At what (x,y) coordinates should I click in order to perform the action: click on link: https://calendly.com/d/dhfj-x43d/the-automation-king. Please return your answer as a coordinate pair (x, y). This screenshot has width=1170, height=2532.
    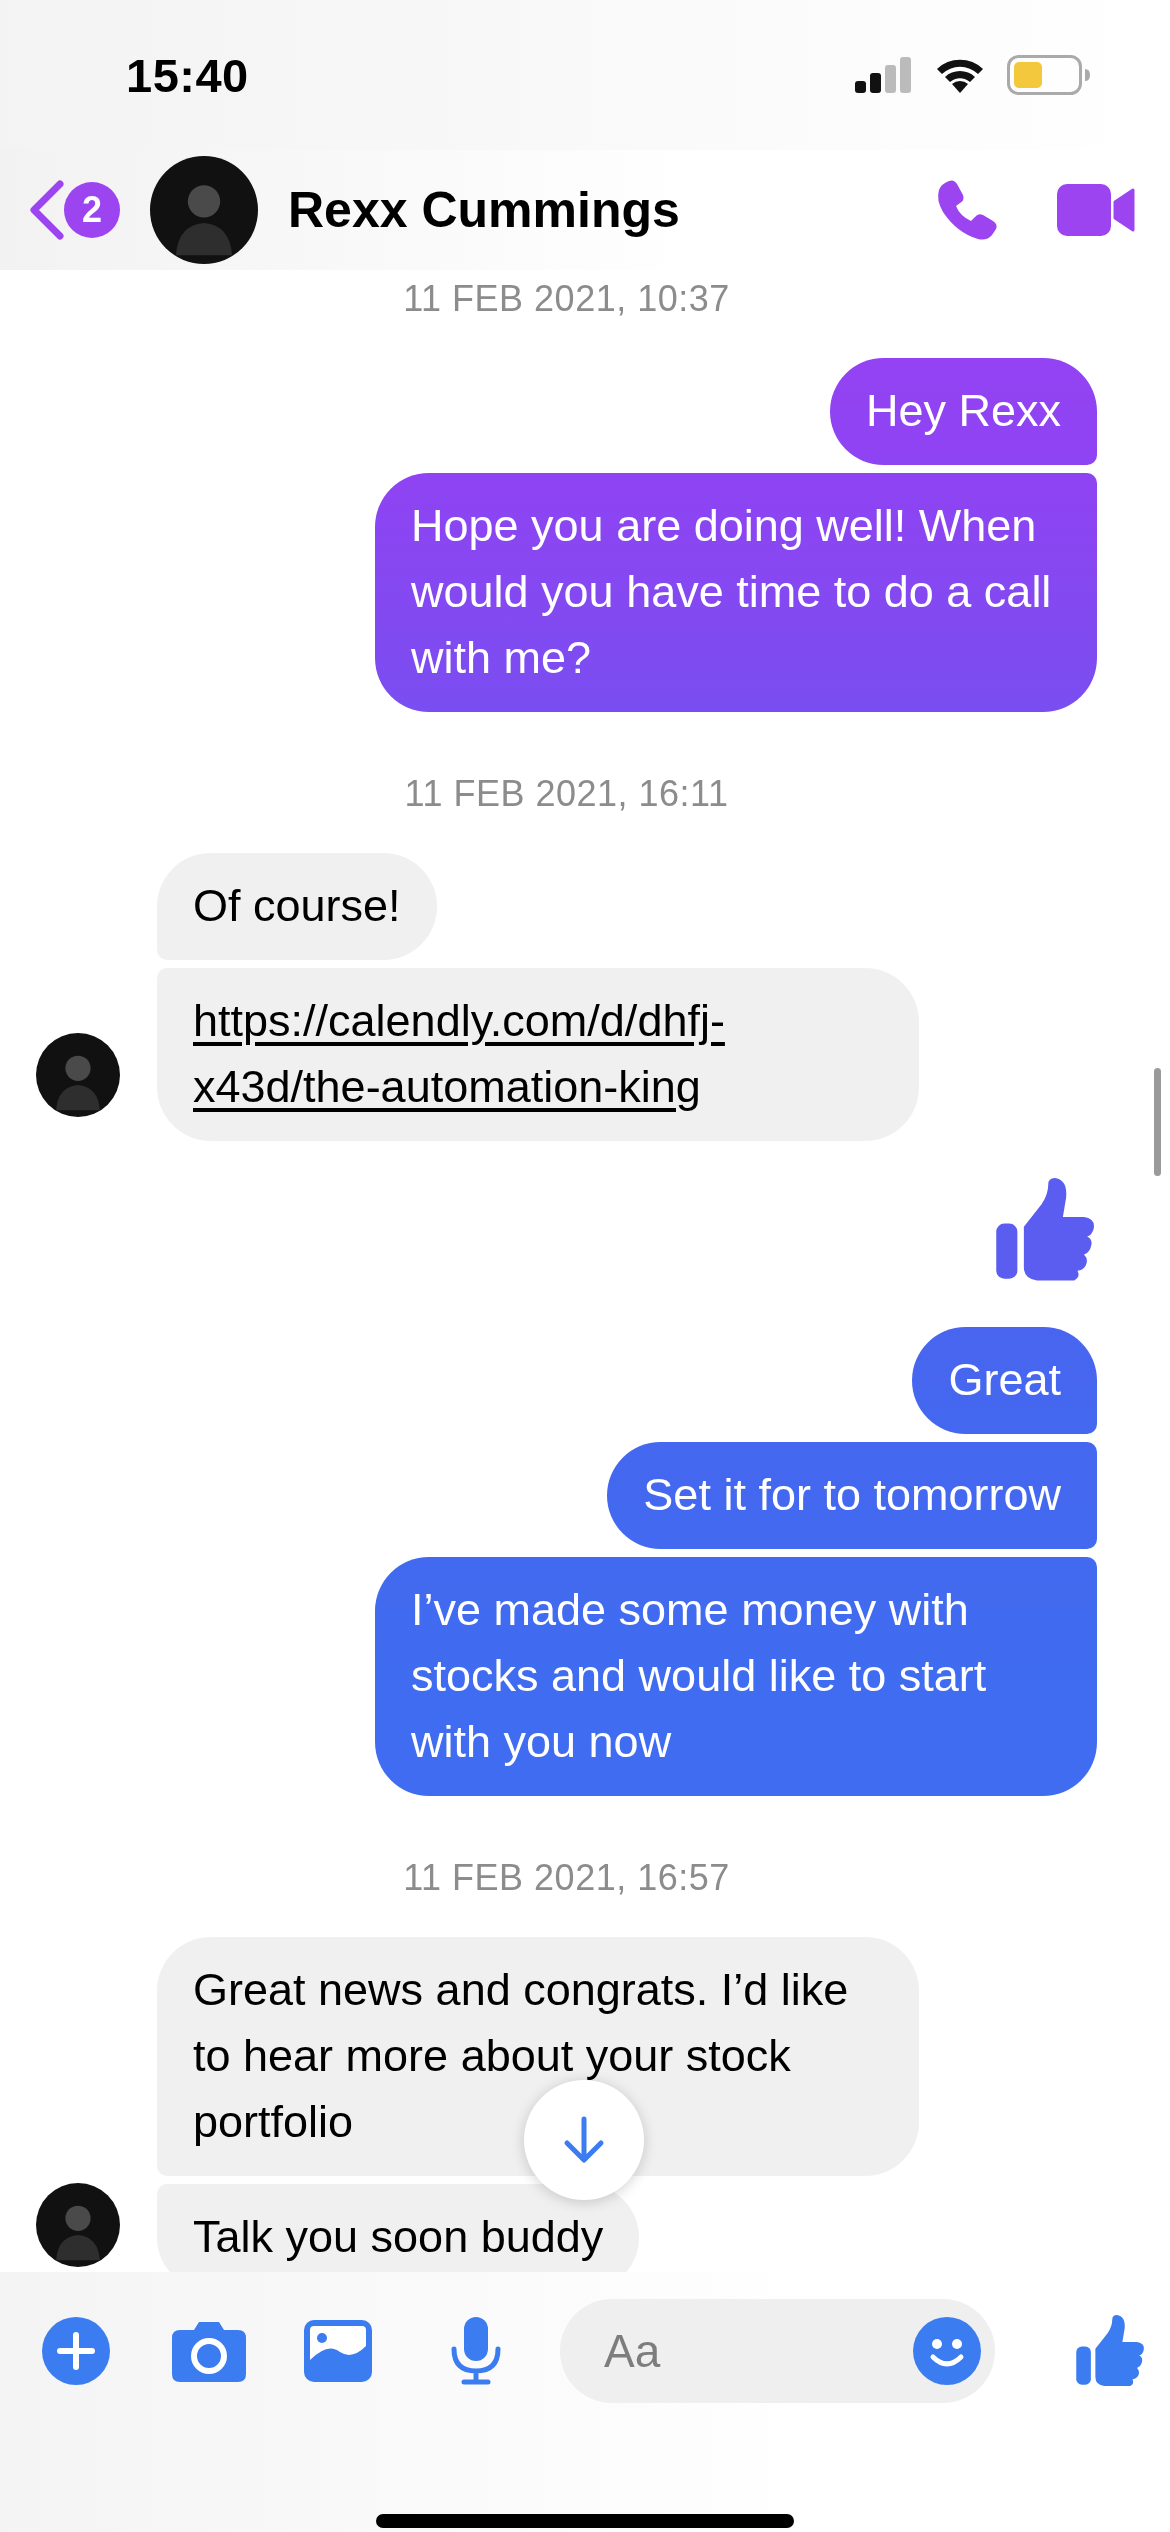
    Looking at the image, I should click on (538, 1054).